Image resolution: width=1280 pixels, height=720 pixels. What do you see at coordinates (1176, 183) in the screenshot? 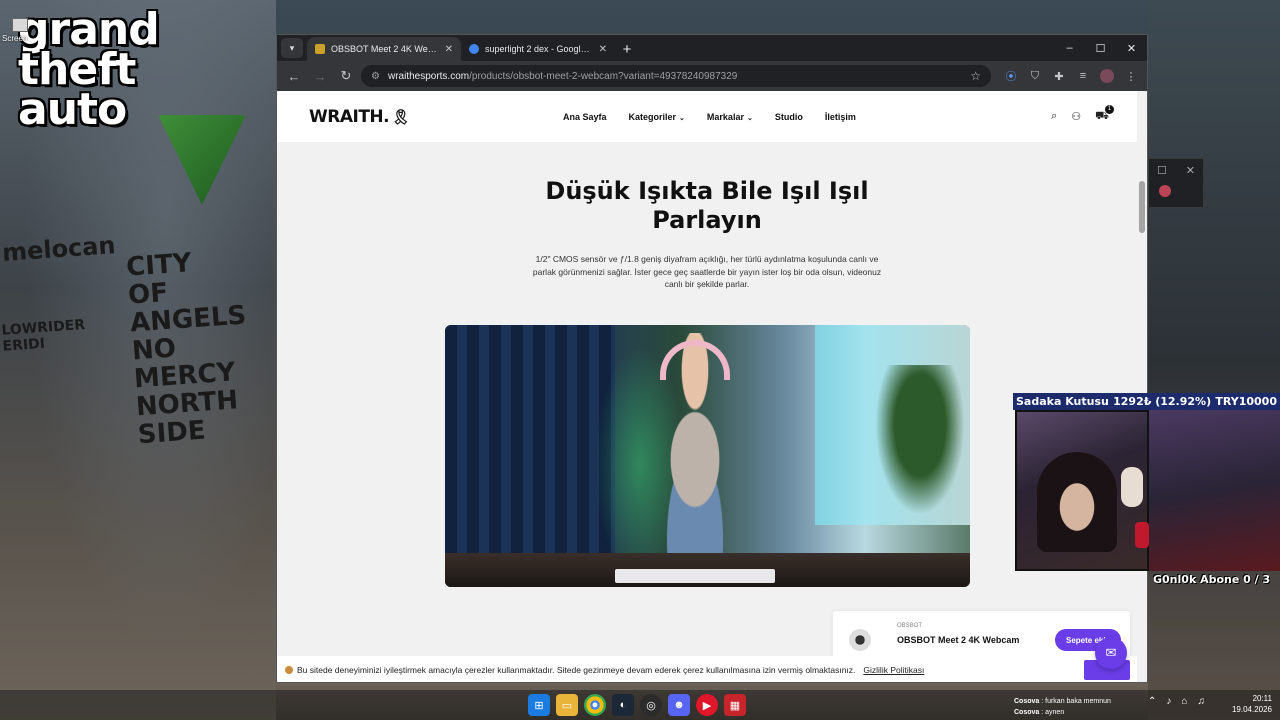
I see `secondary-window: ☐ ✕` at bounding box center [1176, 183].